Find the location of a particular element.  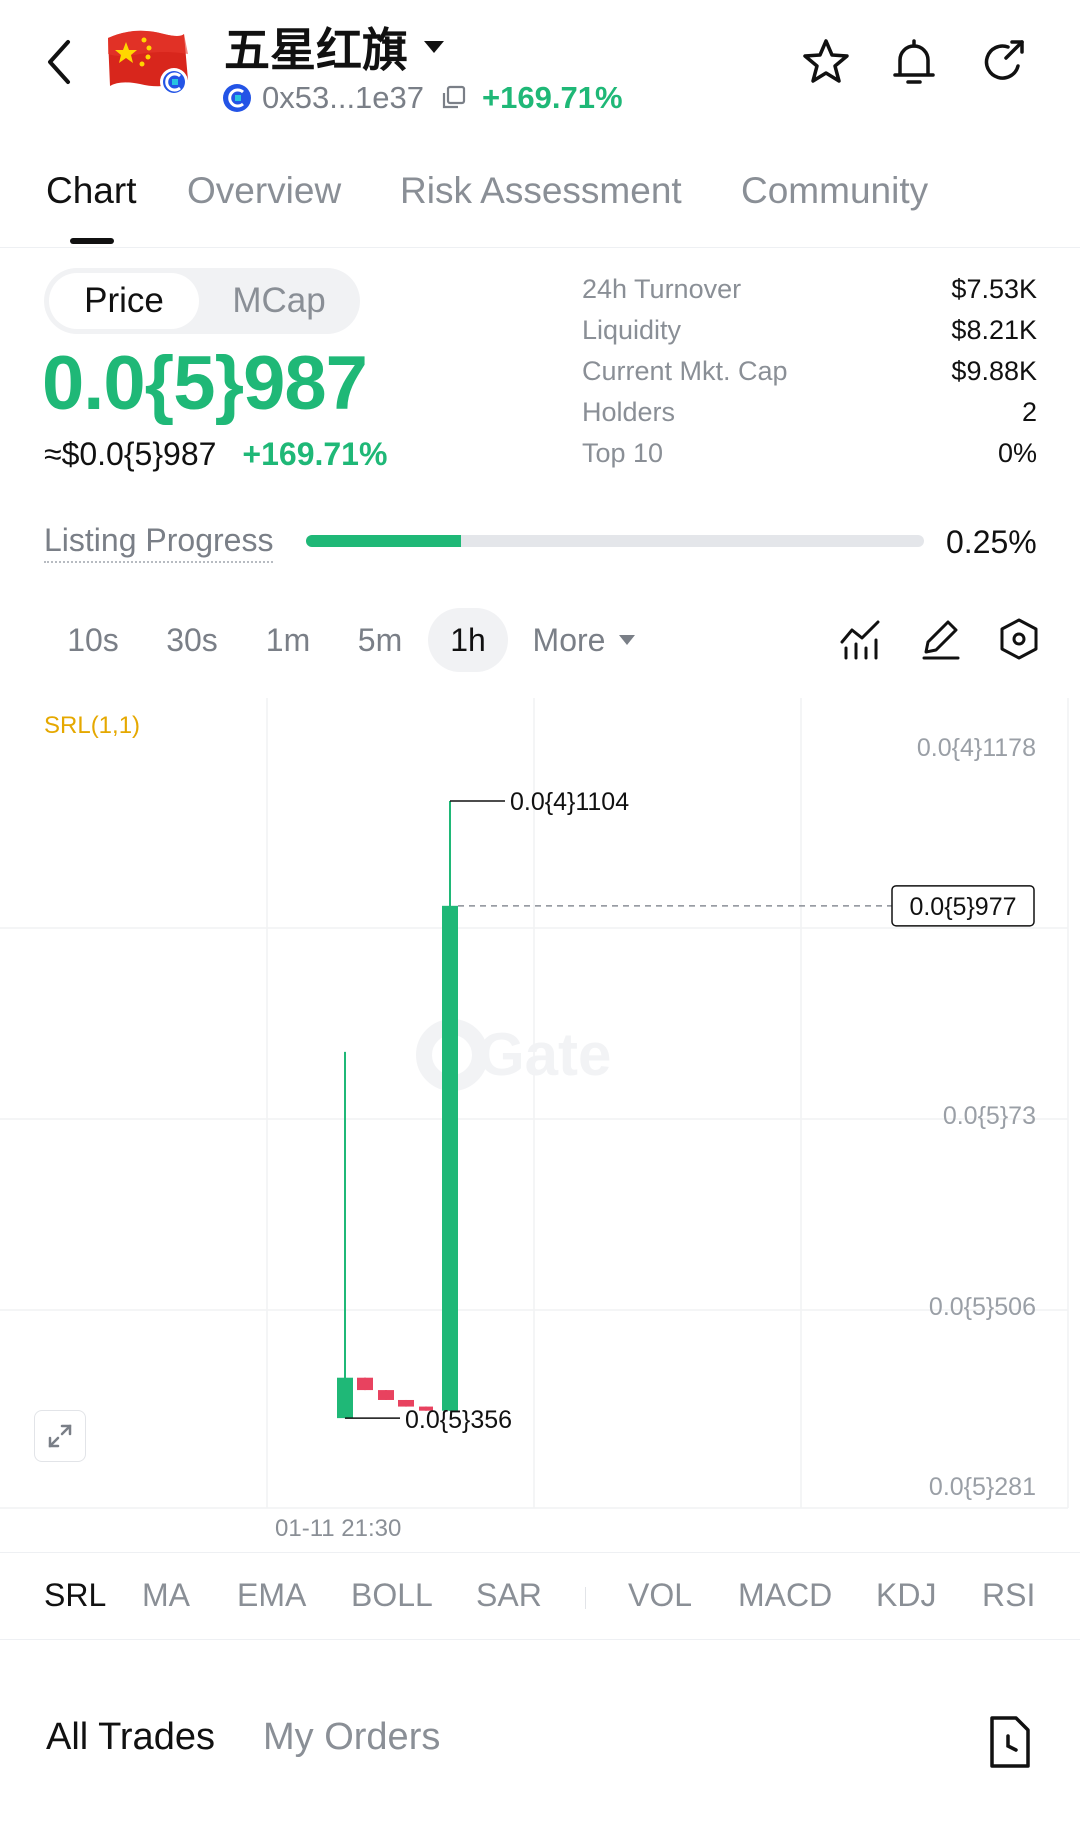

watermark-text: Gate is located at coordinates (544, 1054).